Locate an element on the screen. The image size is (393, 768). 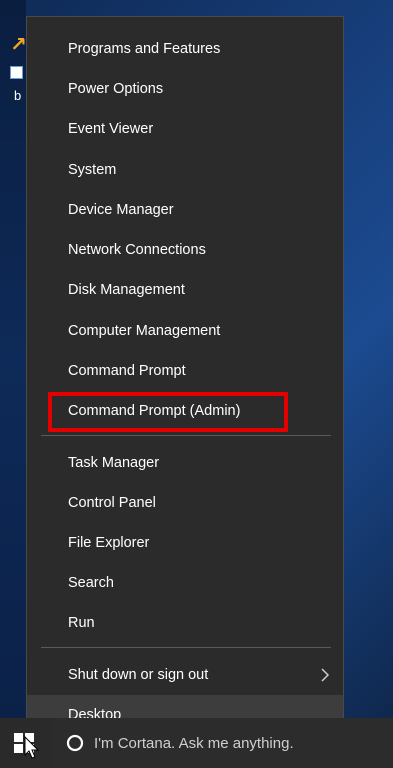
taskbar: I'm Cortana. Ask me anything. is located at coordinates (196, 743).